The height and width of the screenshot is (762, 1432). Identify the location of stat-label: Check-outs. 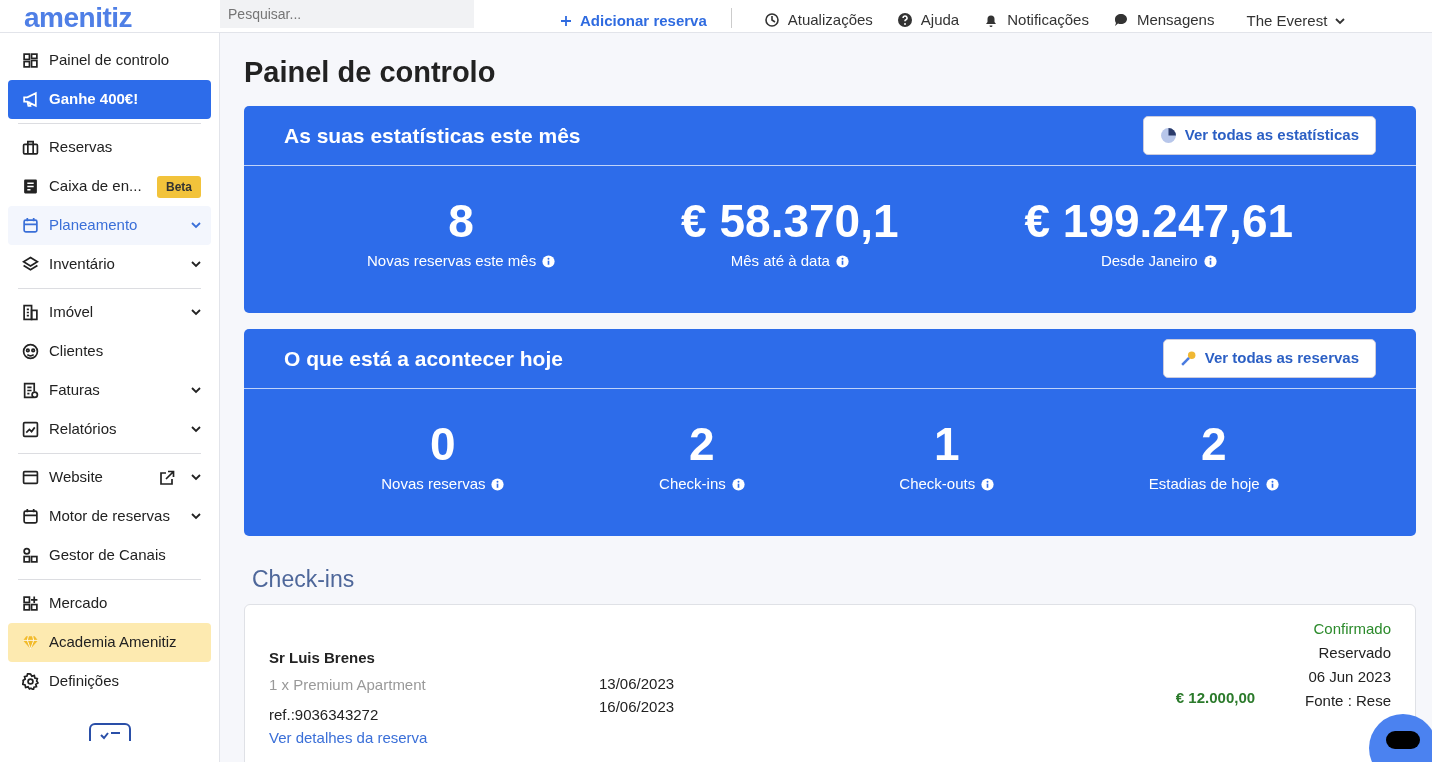
(937, 484).